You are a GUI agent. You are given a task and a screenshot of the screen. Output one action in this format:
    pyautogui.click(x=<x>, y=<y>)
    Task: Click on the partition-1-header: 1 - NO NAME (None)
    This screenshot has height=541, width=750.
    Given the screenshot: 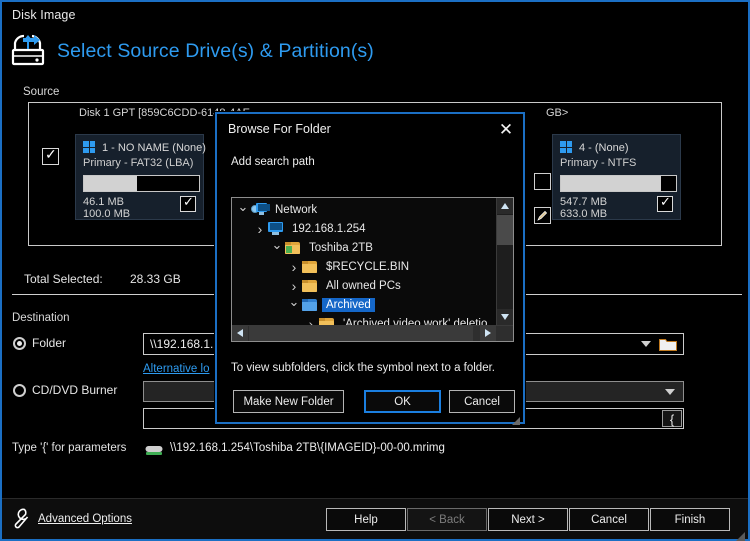 What is the action you would take?
    pyautogui.click(x=144, y=147)
    